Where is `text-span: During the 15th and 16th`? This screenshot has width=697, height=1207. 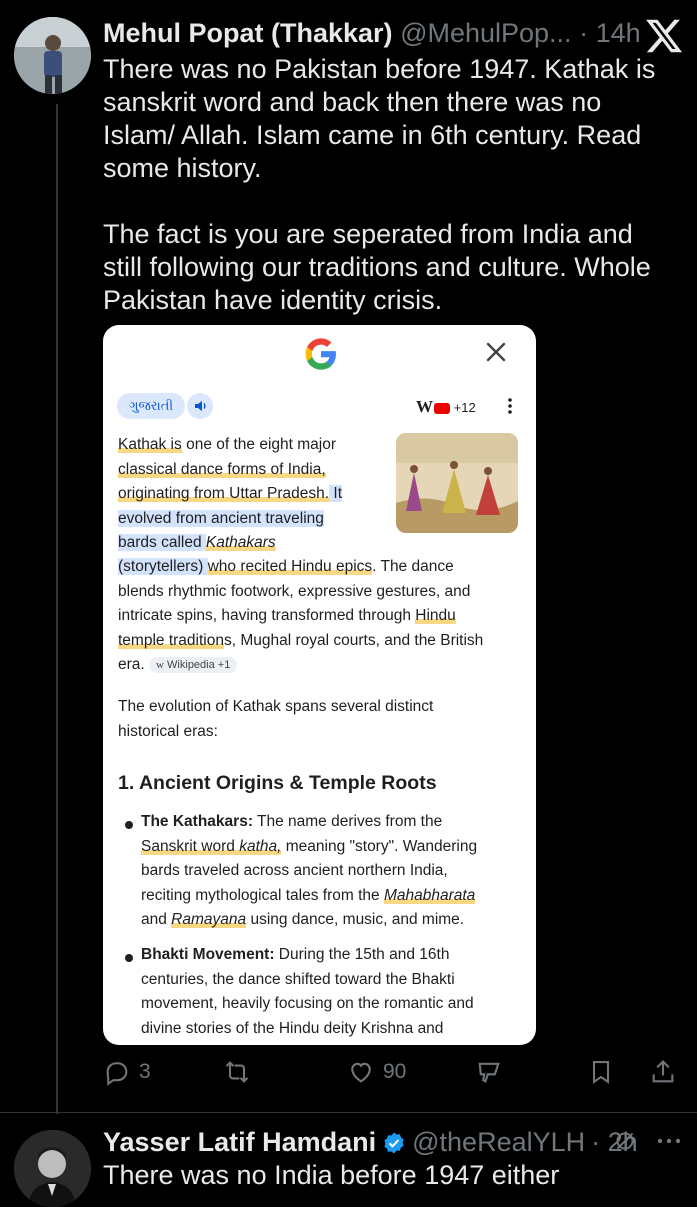 text-span: During the 15th and 16th is located at coordinates (362, 954).